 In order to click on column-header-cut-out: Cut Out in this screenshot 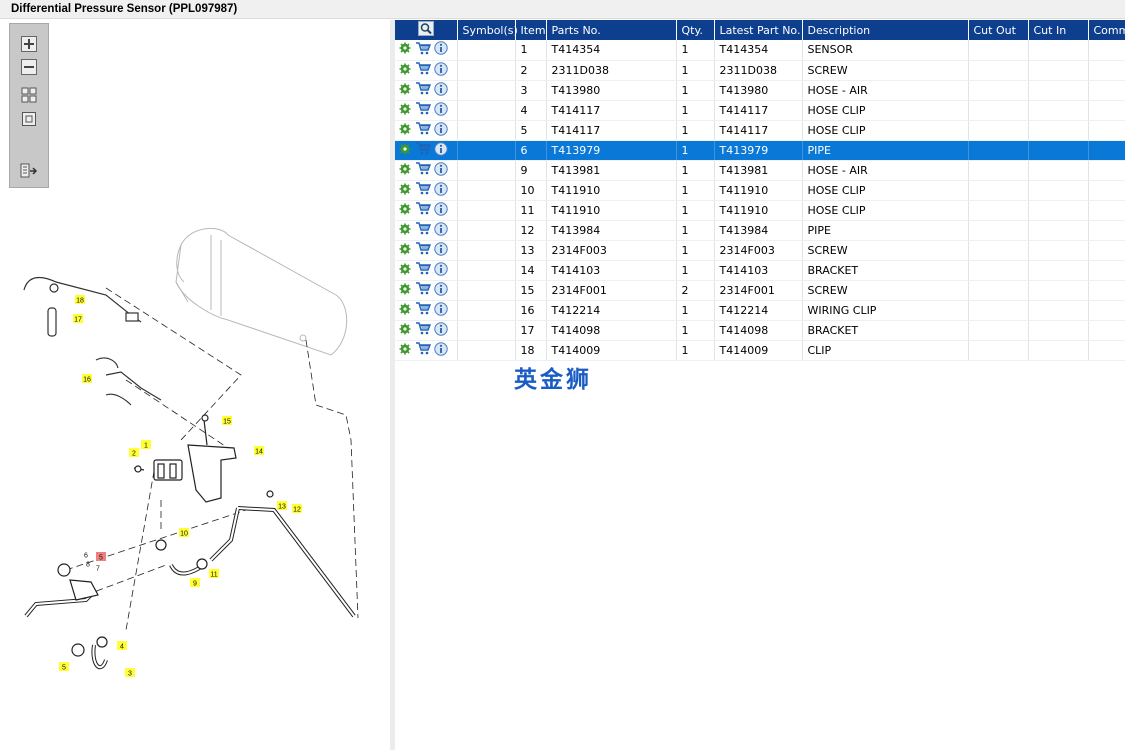, I will do `click(998, 30)`.